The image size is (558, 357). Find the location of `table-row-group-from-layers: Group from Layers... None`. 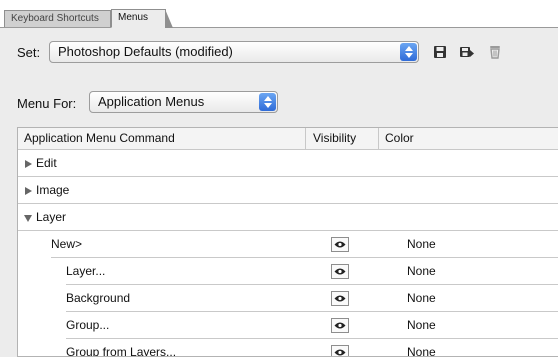

table-row-group-from-layers: Group from Layers... None is located at coordinates (288, 348).